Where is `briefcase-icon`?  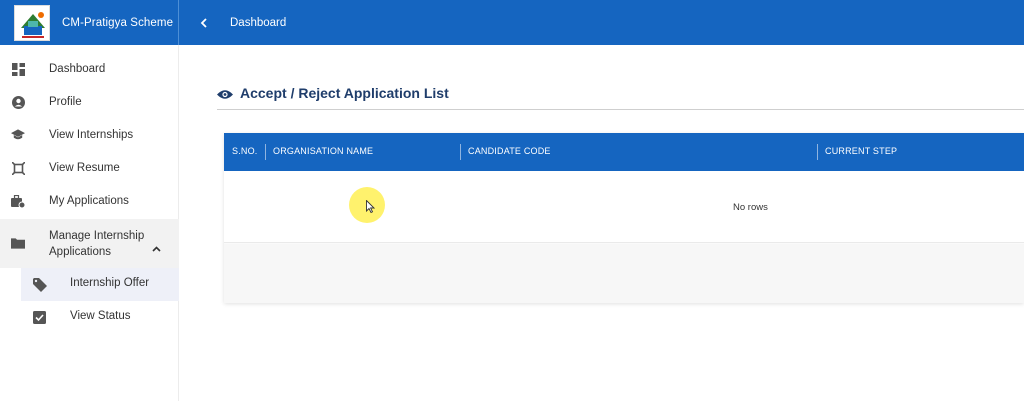
briefcase-icon is located at coordinates (18, 201).